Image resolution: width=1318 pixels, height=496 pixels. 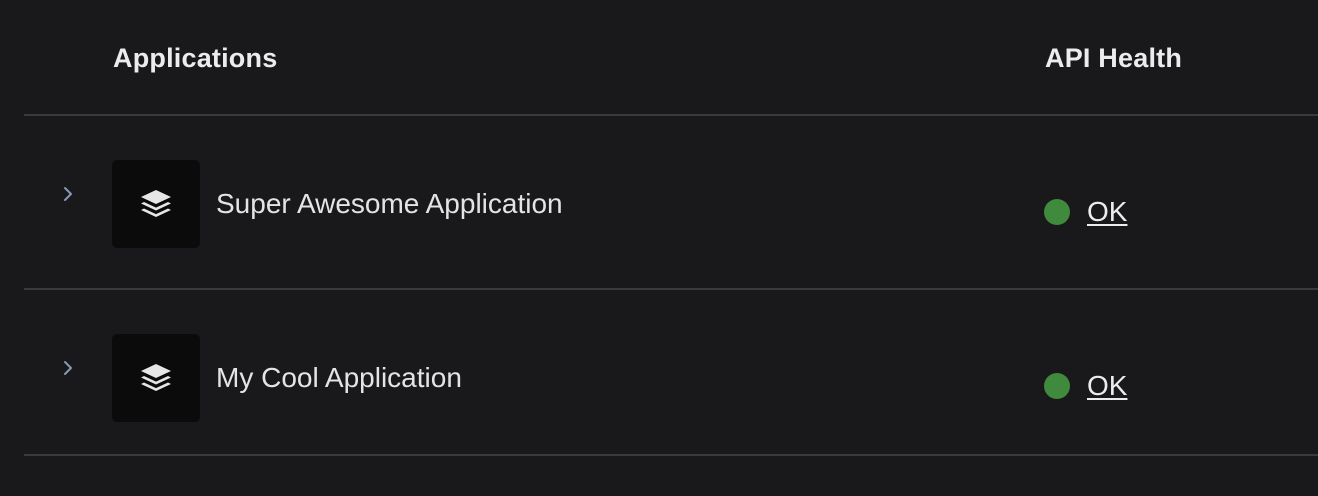 I want to click on applications-column-header: Applications, so click(x=195, y=58).